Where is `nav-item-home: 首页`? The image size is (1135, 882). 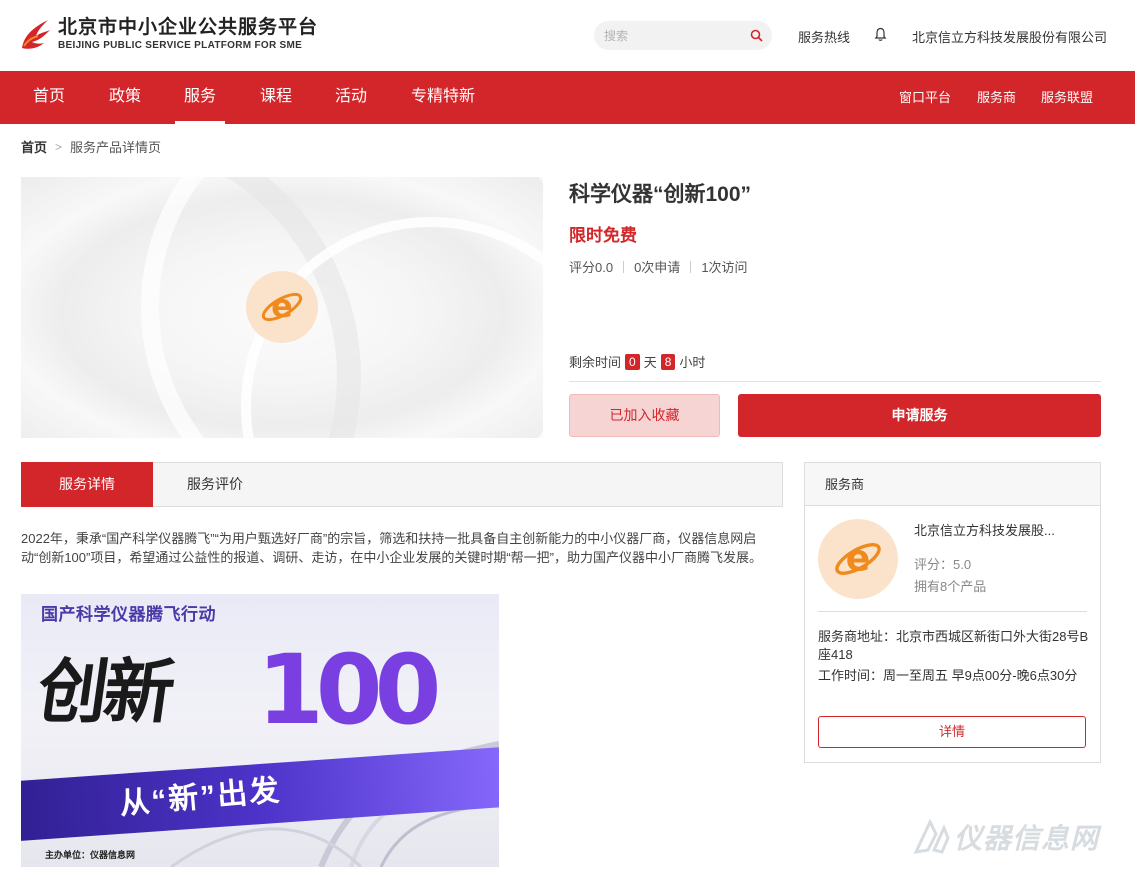 nav-item-home: 首页 is located at coordinates (49, 97).